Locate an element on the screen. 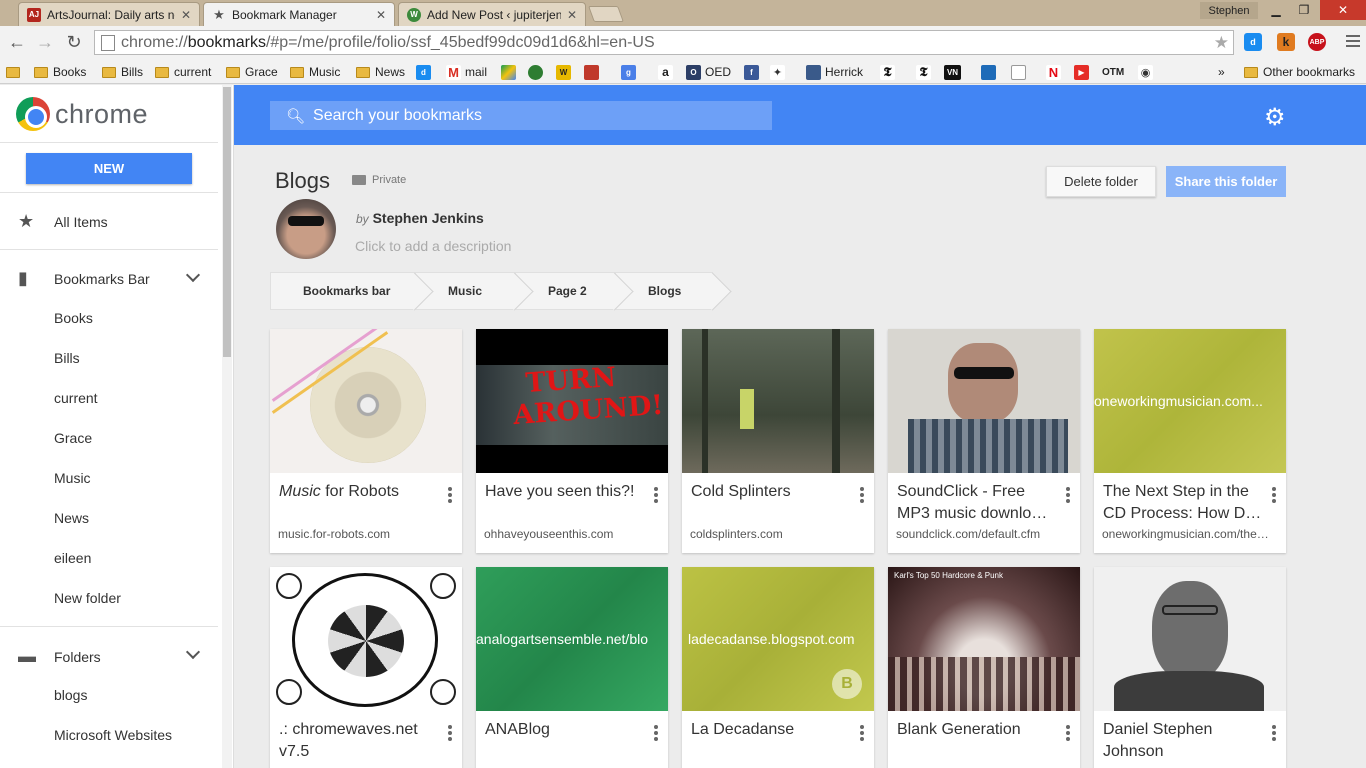 The width and height of the screenshot is (1366, 768). sidebar-item-music: Music is located at coordinates (72, 478).